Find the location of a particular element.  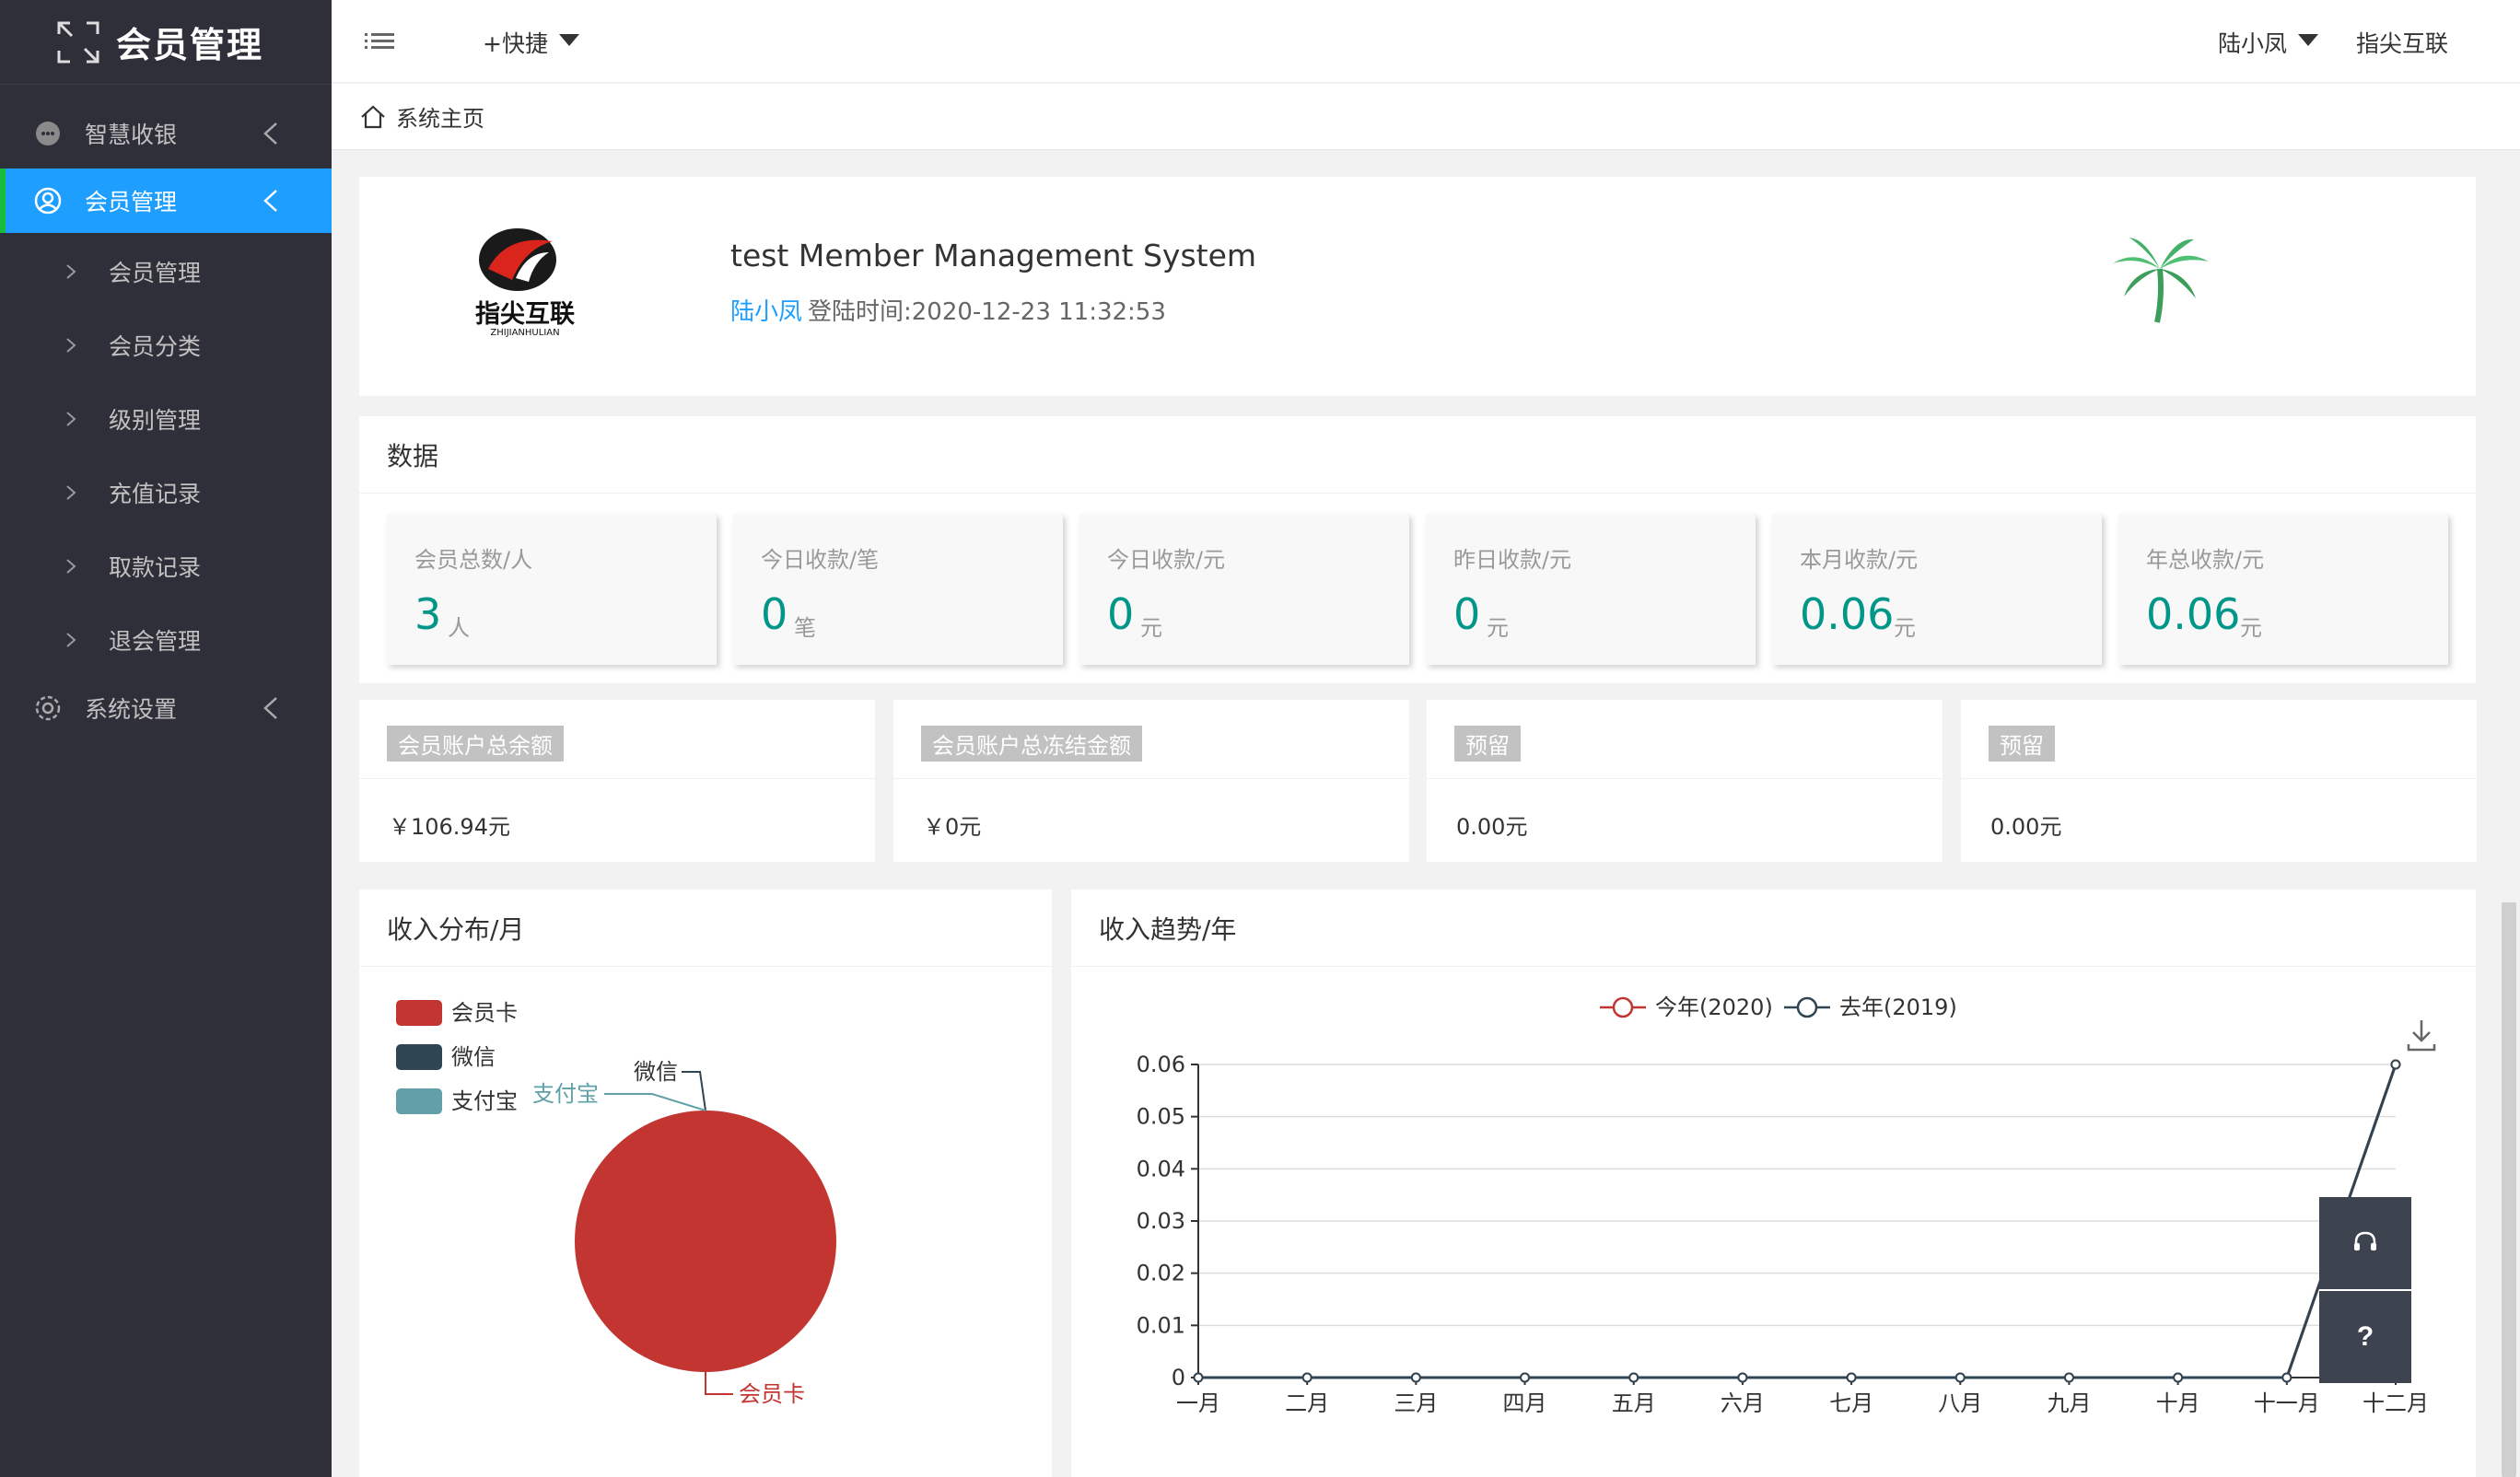

pie-slice-label: 会员卡 is located at coordinates (772, 1394).